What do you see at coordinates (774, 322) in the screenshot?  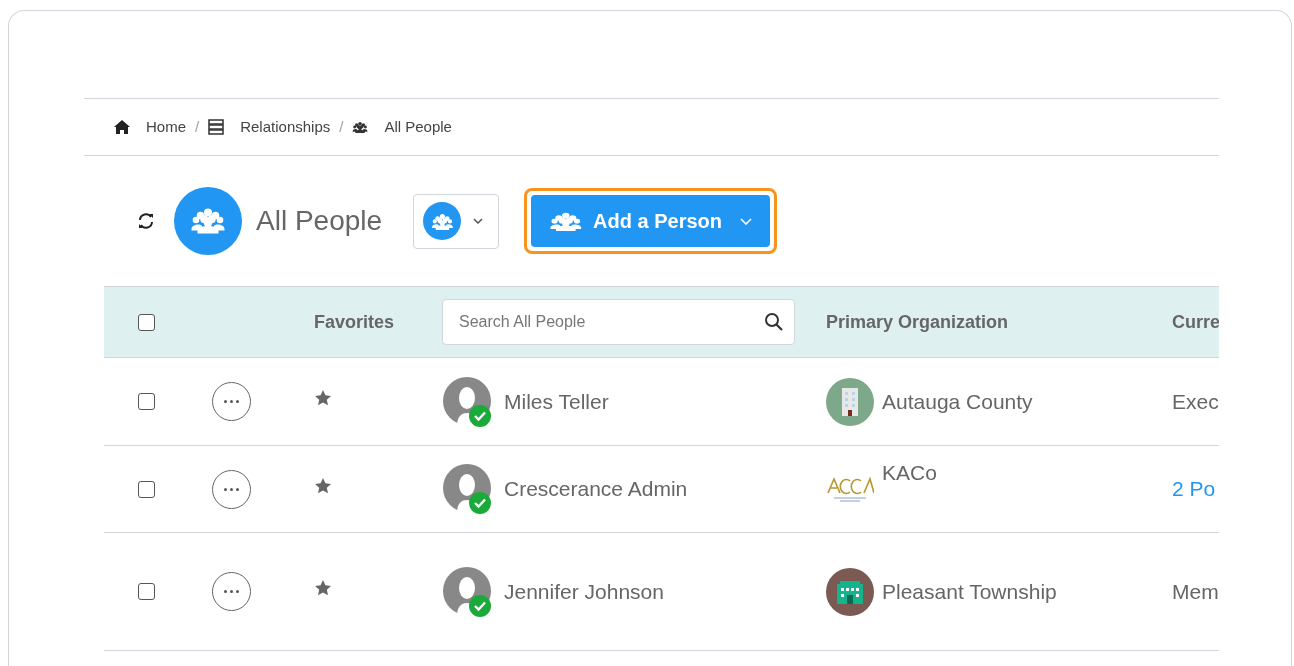 I see `search-icon` at bounding box center [774, 322].